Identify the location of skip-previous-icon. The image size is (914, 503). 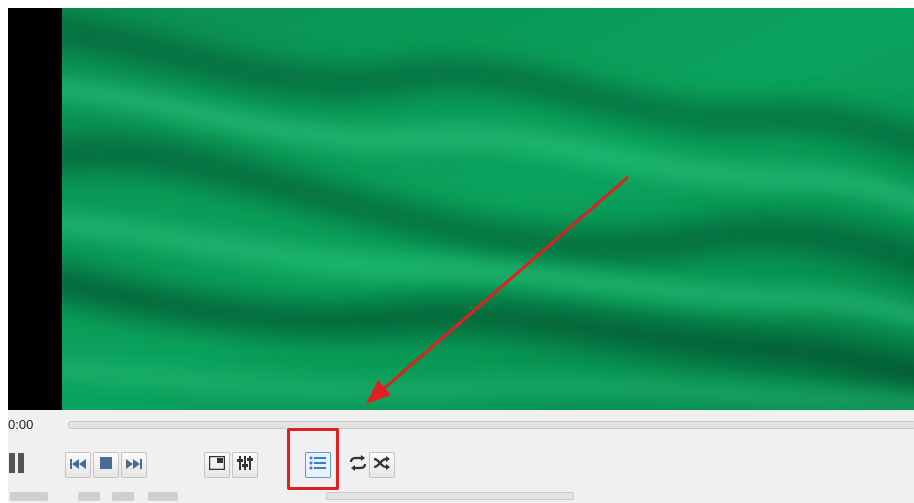
(78, 465).